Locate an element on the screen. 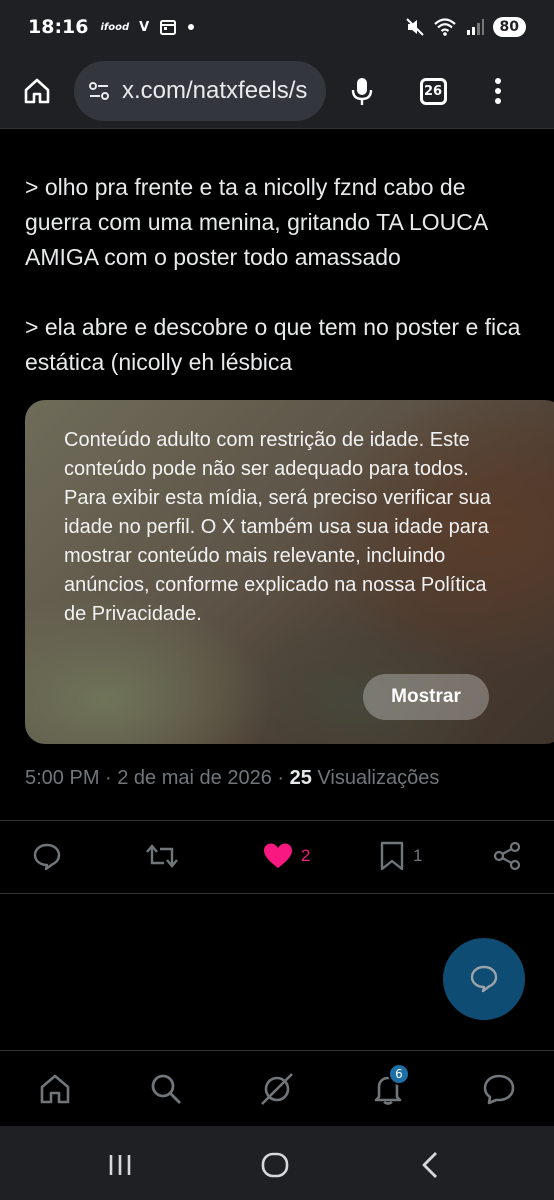  address-bar: x.com/natxfeels/s is located at coordinates (200, 91).